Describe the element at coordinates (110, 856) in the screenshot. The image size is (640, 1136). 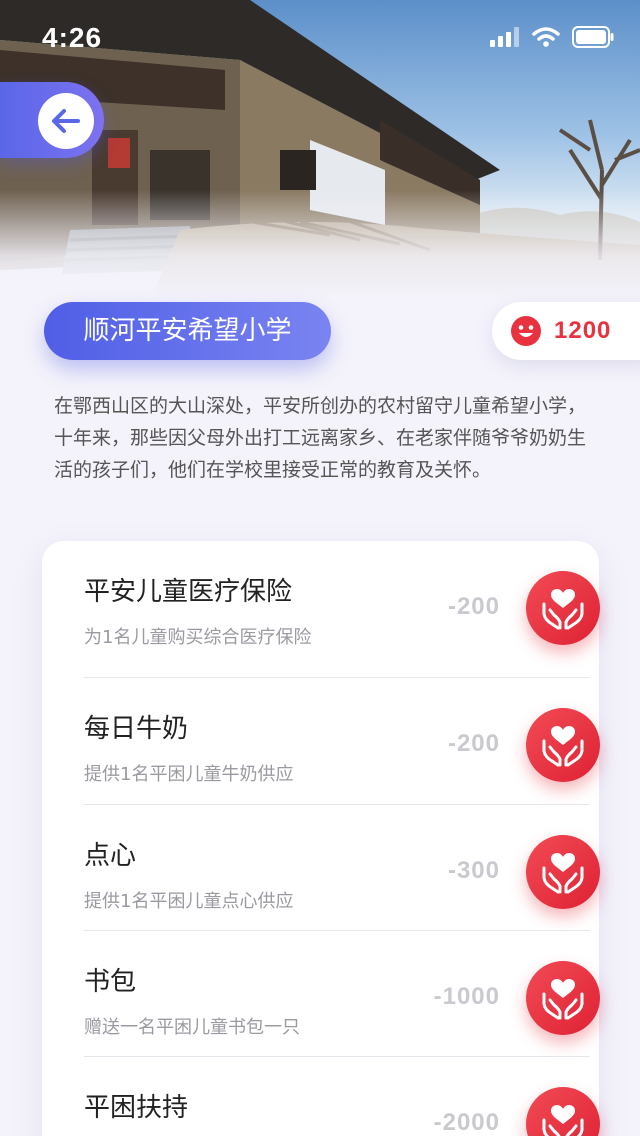
I see `item-title: 点心` at that location.